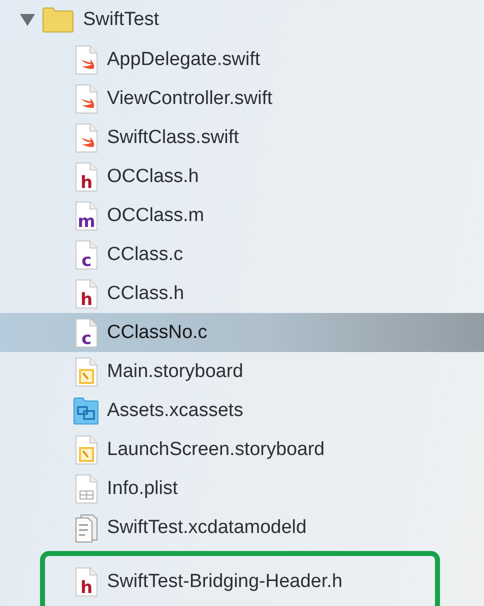 Image resolution: width=484 pixels, height=606 pixels. What do you see at coordinates (121, 20) in the screenshot?
I see `folder-name: SwiftTest` at bounding box center [121, 20].